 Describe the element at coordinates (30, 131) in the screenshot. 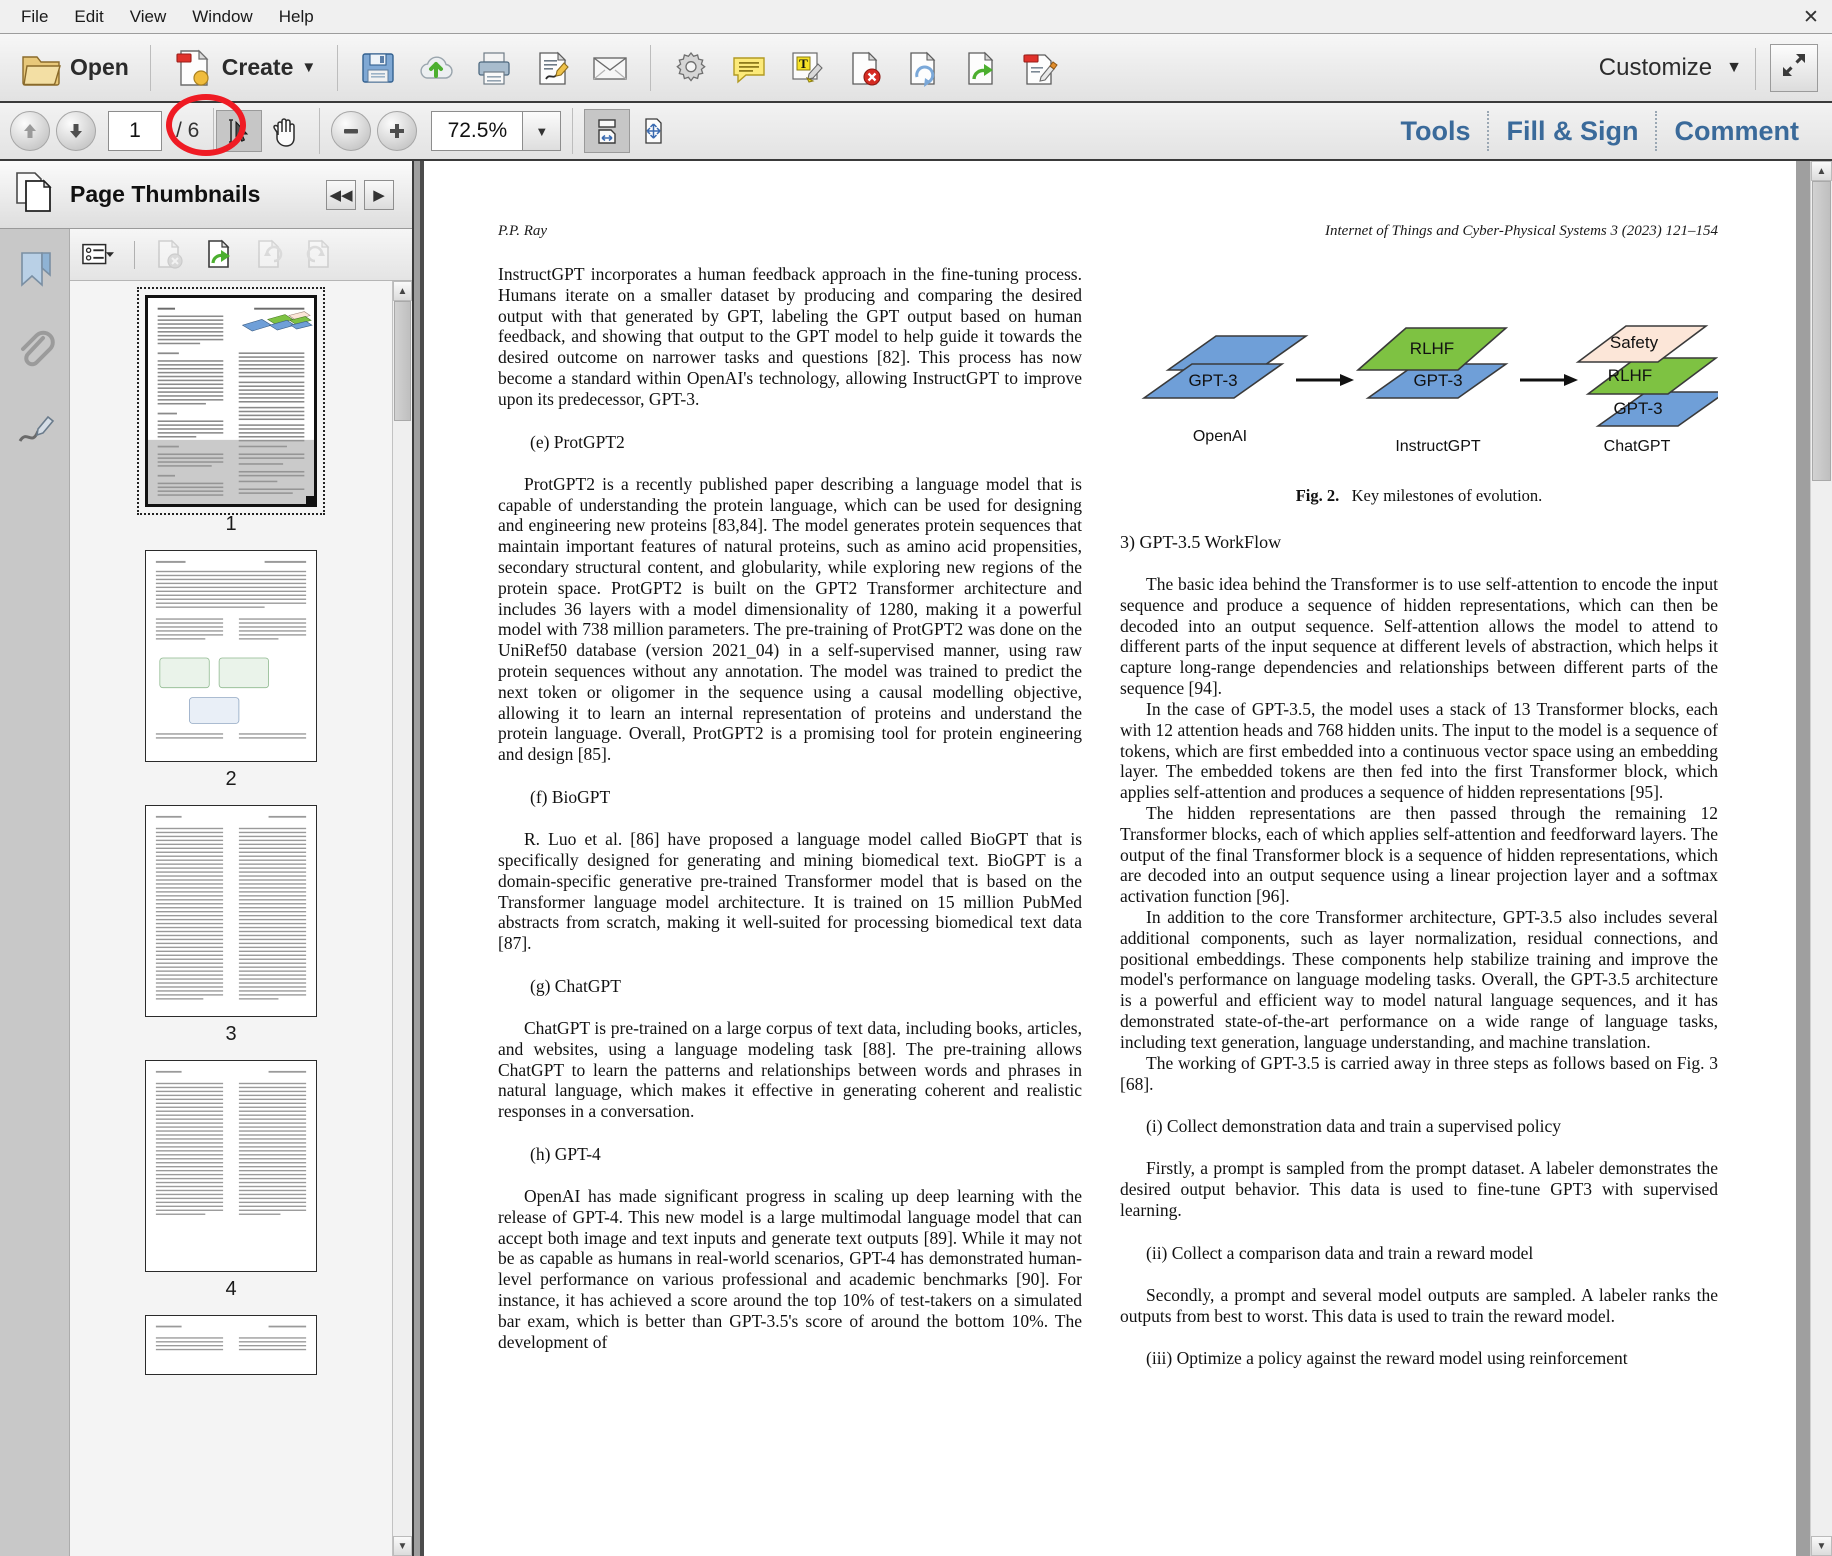

I see `previous-page-button` at that location.